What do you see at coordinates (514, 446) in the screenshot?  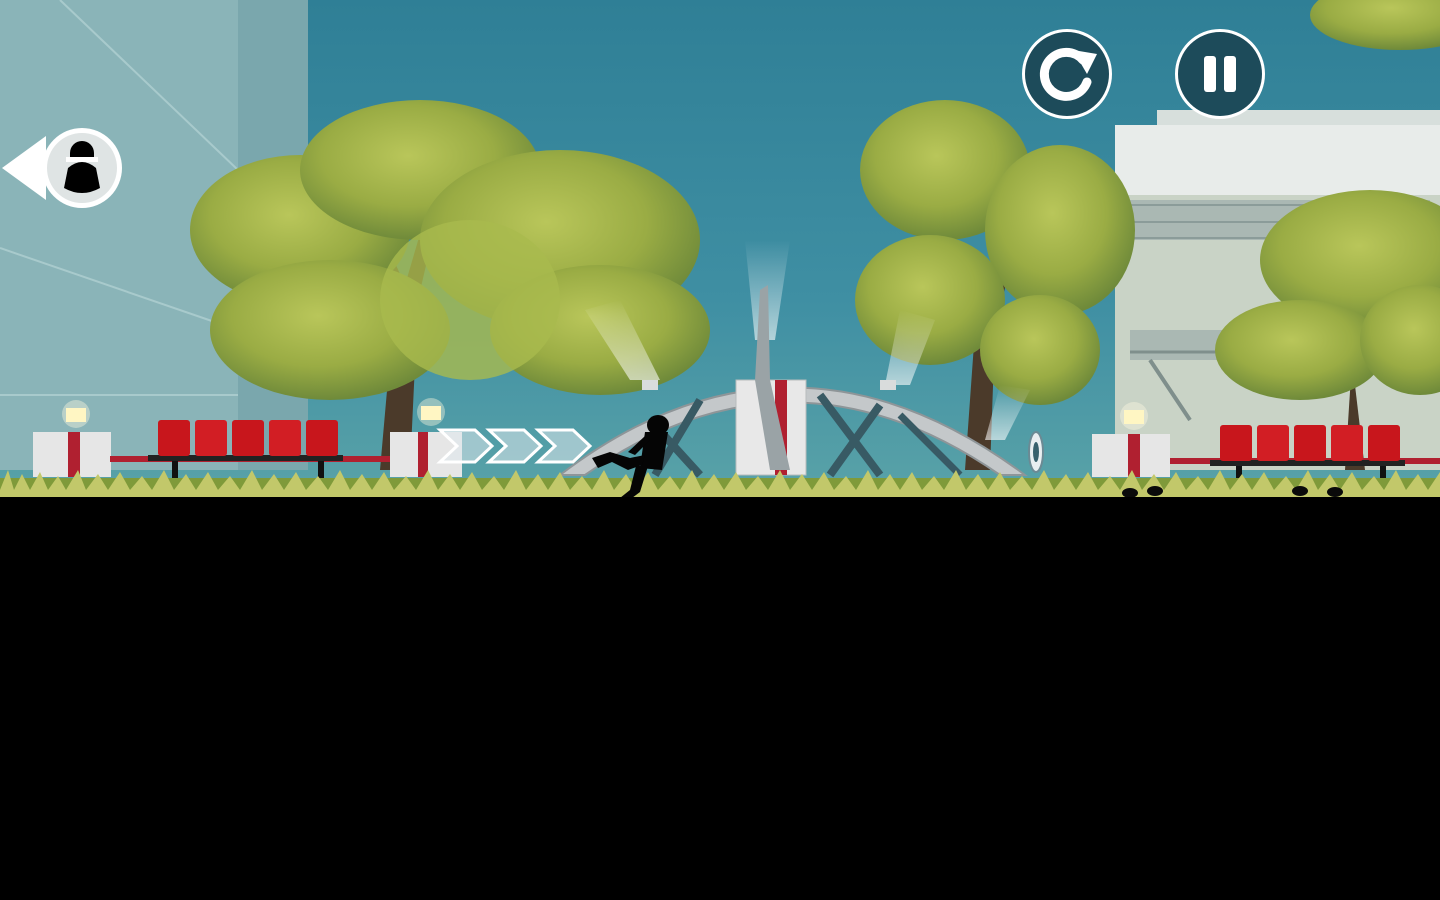 I see `speed-boost-arrows` at bounding box center [514, 446].